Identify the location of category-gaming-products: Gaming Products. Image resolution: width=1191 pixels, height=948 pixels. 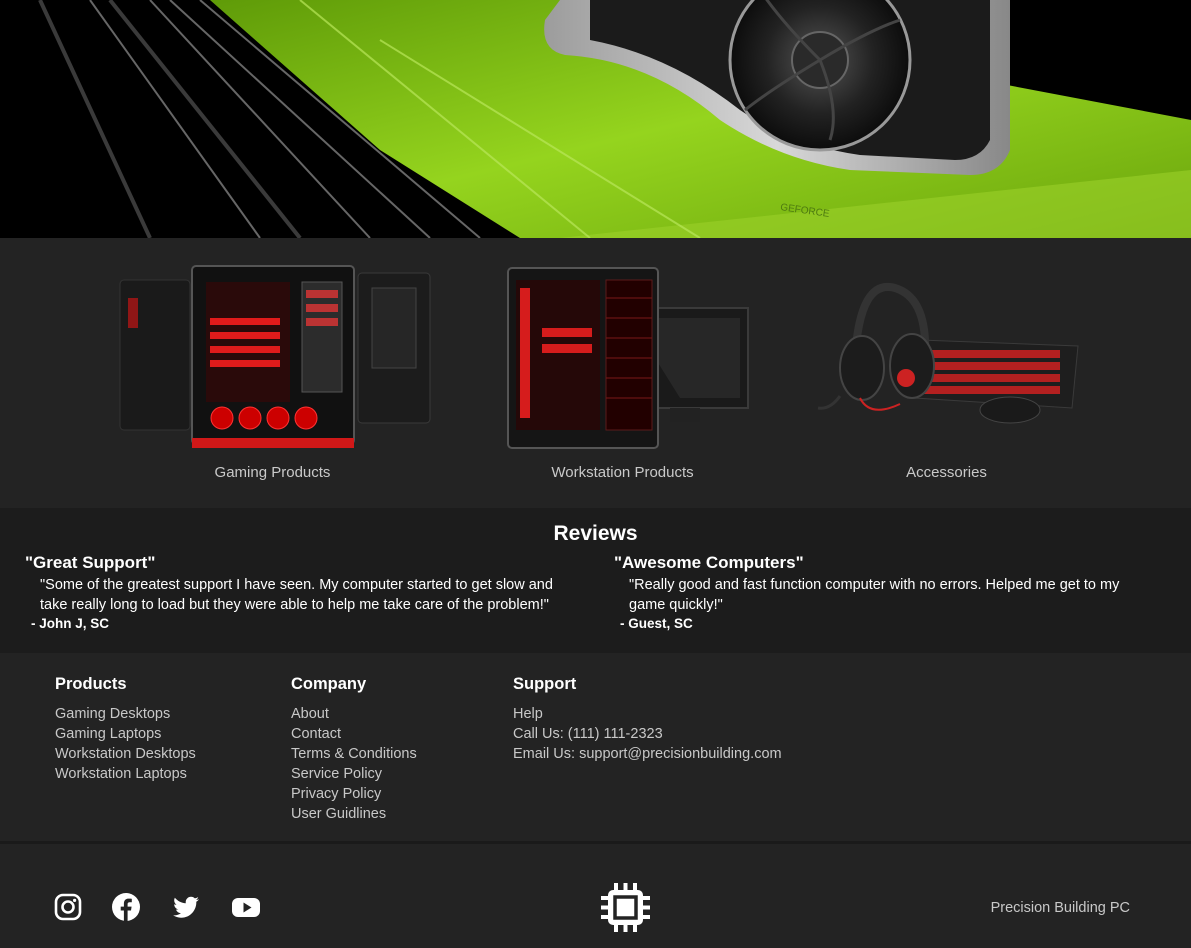
(272, 373).